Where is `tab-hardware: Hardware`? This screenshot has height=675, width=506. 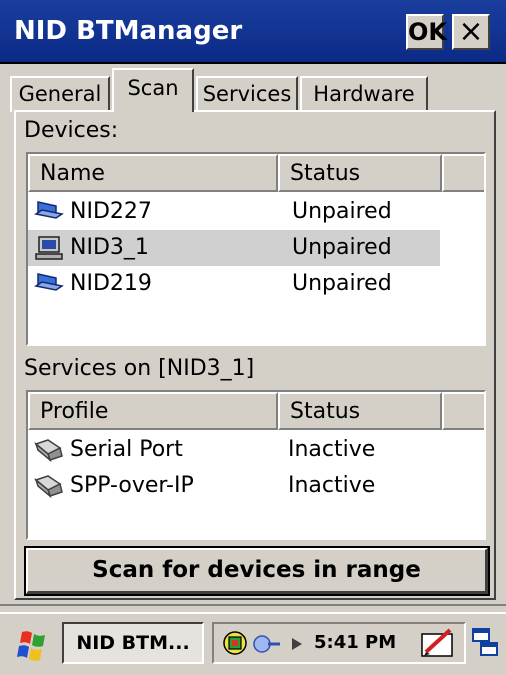
tab-hardware: Hardware is located at coordinates (364, 94).